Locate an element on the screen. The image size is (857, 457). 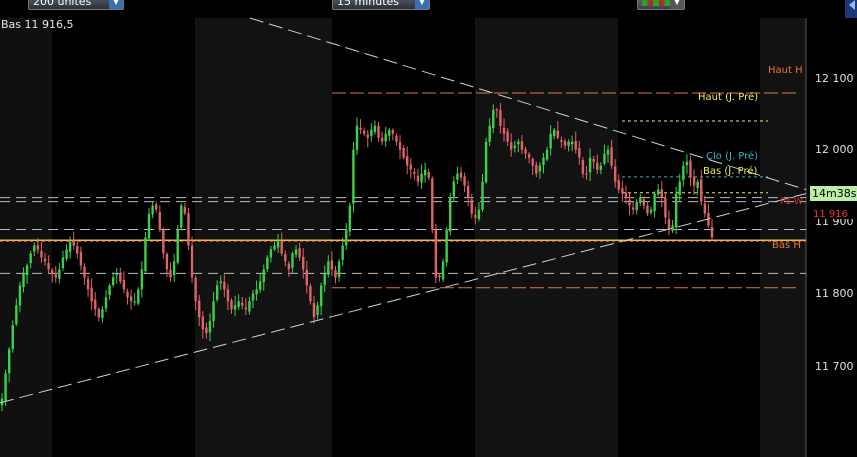
toolbar: 200 unités ▼ 15 minutes ▼ ▼ is located at coordinates (428, 6).